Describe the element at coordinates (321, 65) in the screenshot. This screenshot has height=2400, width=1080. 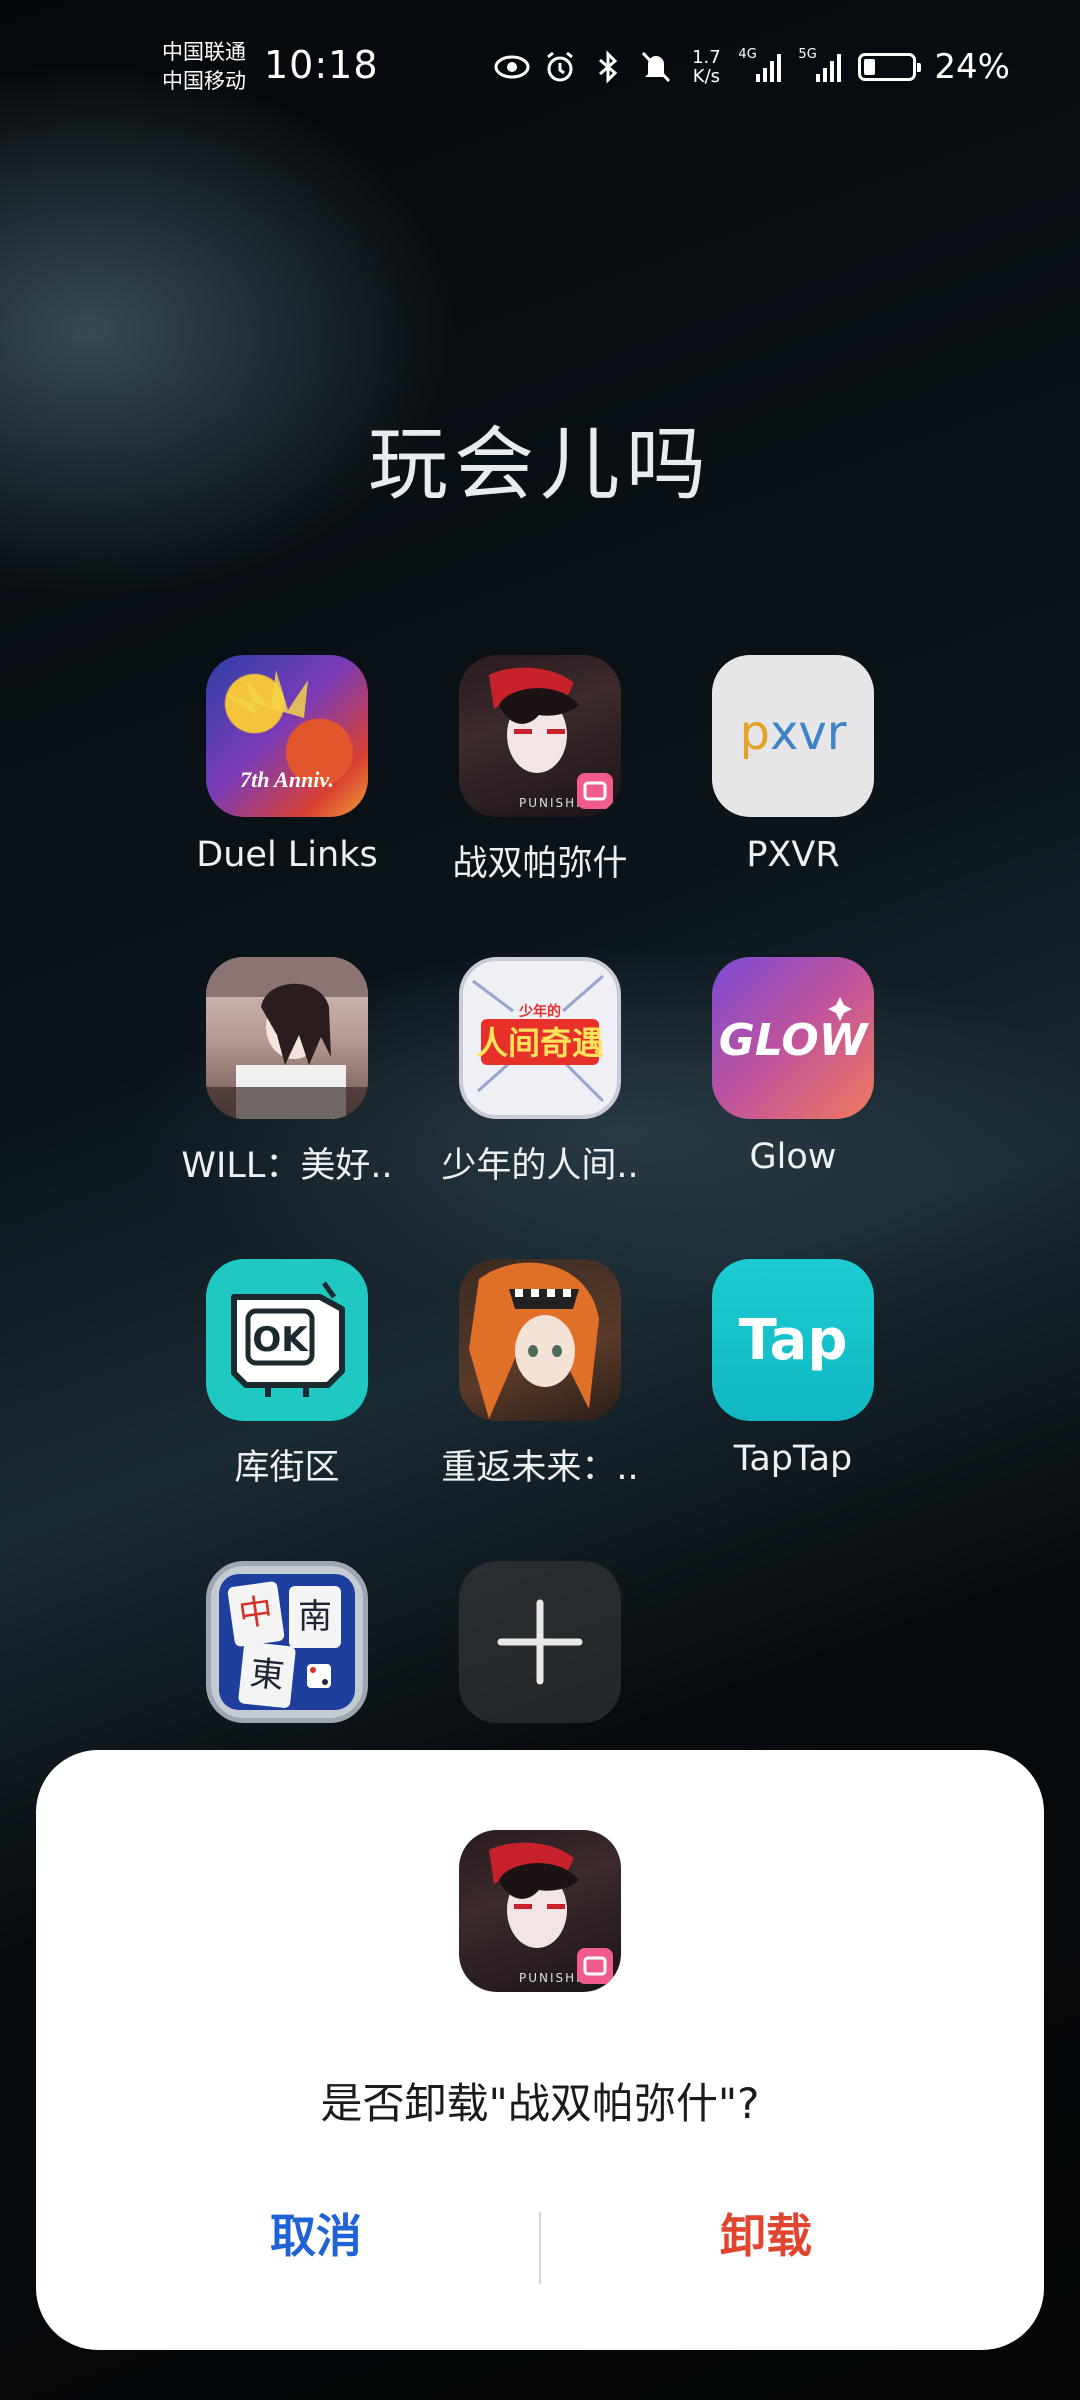
I see `clock: 10:18` at that location.